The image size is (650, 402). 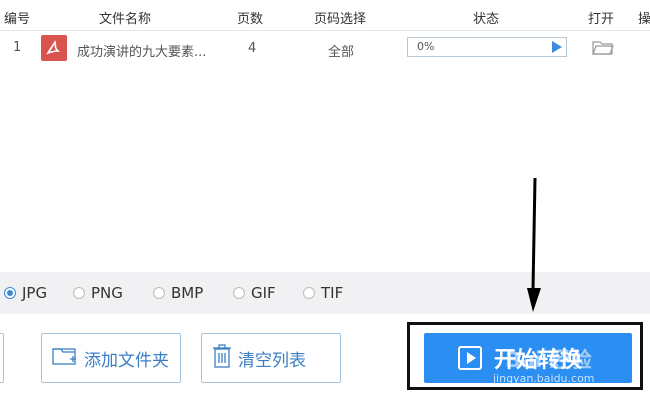 What do you see at coordinates (601, 19) in the screenshot?
I see `col-open: 打开` at bounding box center [601, 19].